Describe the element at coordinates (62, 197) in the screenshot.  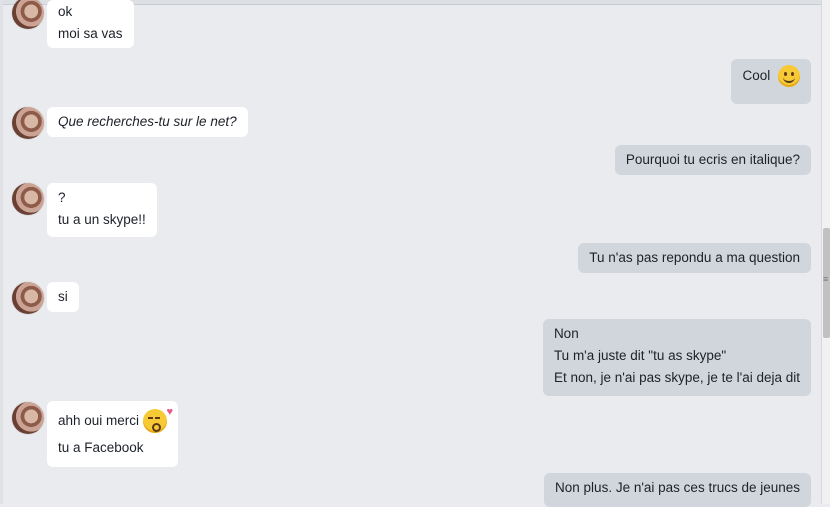
I see `message-text: ?` at that location.